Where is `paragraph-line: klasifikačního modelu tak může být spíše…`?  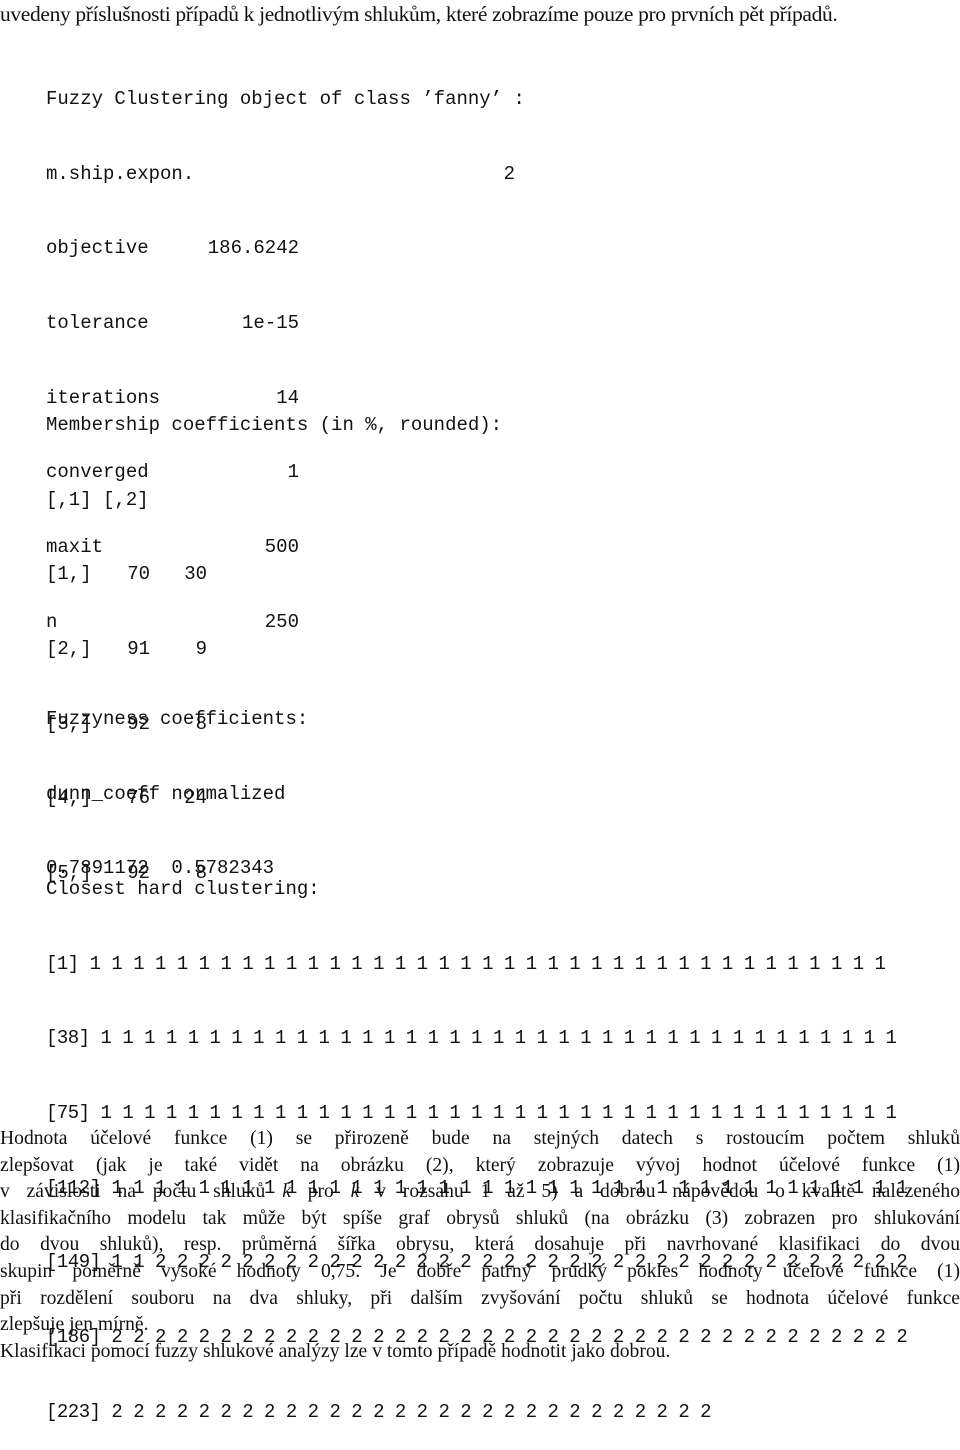
paragraph-line: klasifikačního modelu tak může být spíše… is located at coordinates (480, 1218).